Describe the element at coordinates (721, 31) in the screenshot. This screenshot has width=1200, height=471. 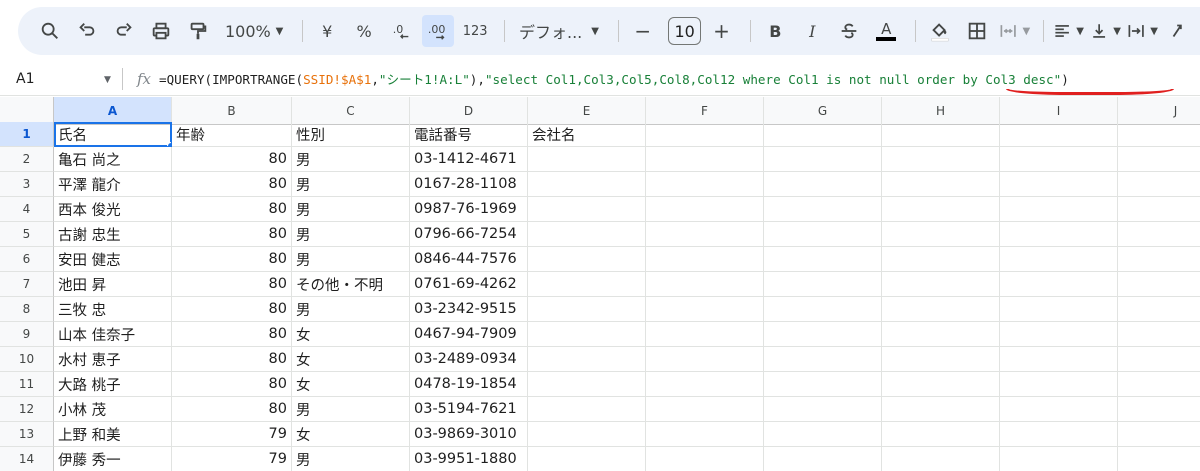
I see `increase-font-size-button: +` at that location.